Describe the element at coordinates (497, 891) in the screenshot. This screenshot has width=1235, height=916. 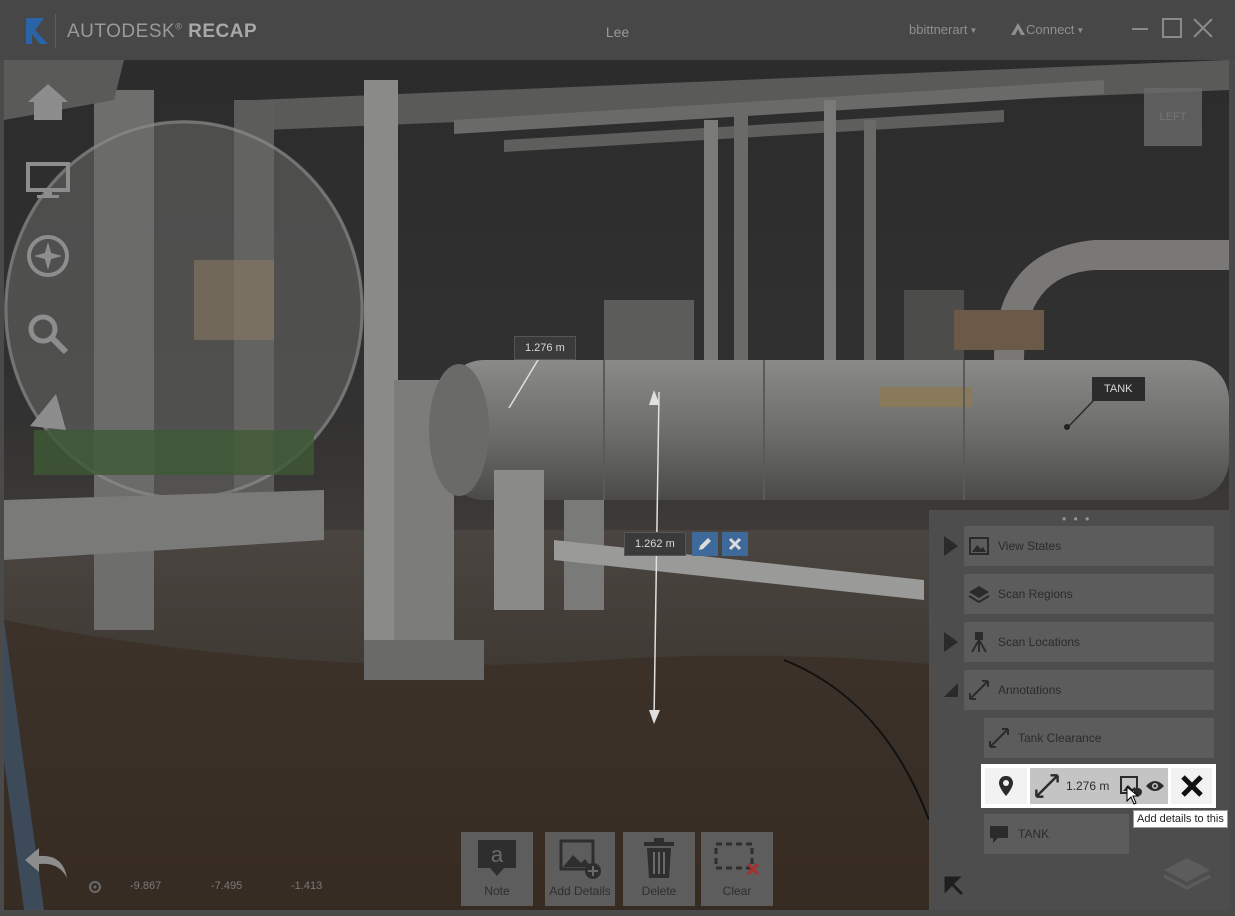
I see `note-label: Note` at that location.